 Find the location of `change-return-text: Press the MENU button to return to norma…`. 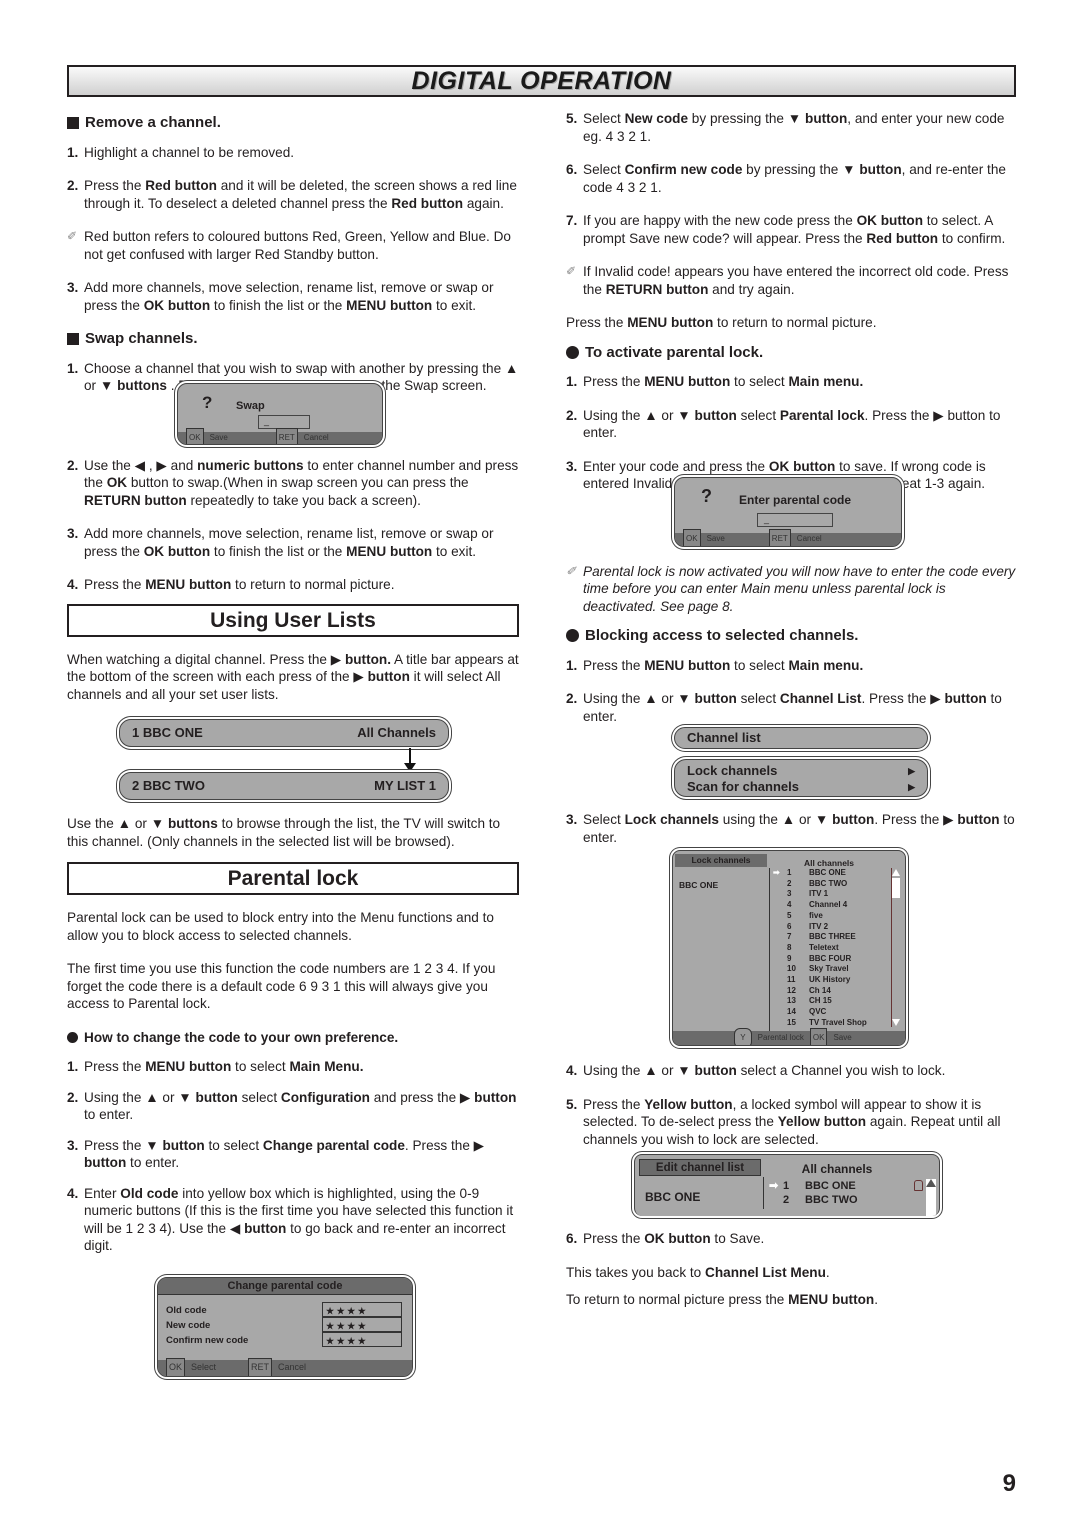

change-return-text: Press the MENU button to return to norma… is located at coordinates (721, 322).